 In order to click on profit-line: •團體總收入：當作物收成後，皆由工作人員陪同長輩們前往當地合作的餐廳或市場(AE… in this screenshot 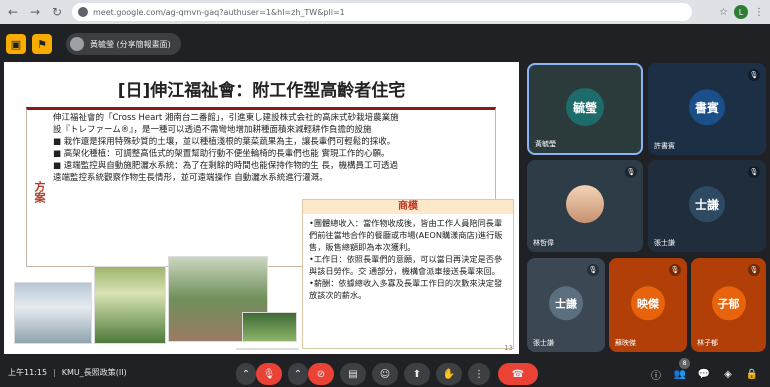, I will do `click(406, 235)`.